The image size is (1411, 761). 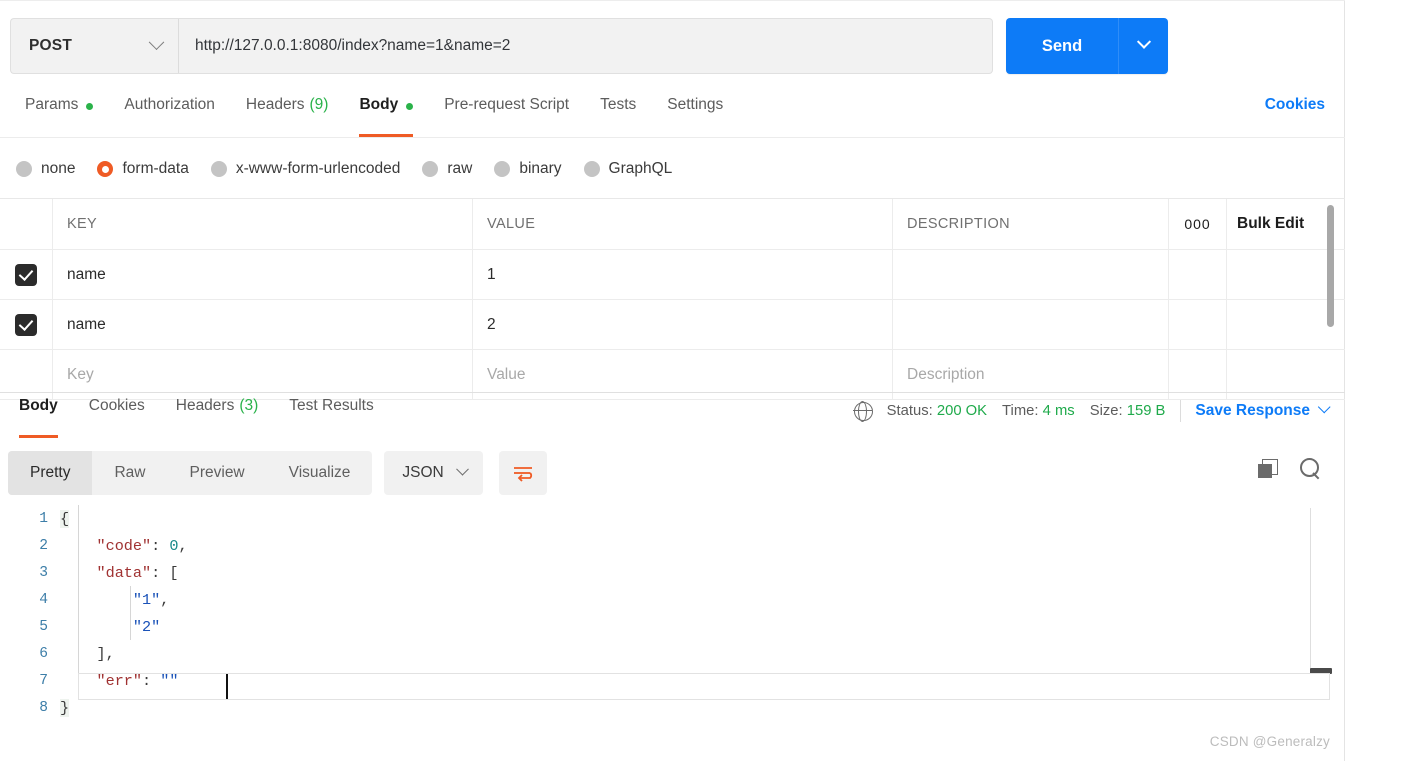 I want to click on word-wrap-button, so click(x=522, y=473).